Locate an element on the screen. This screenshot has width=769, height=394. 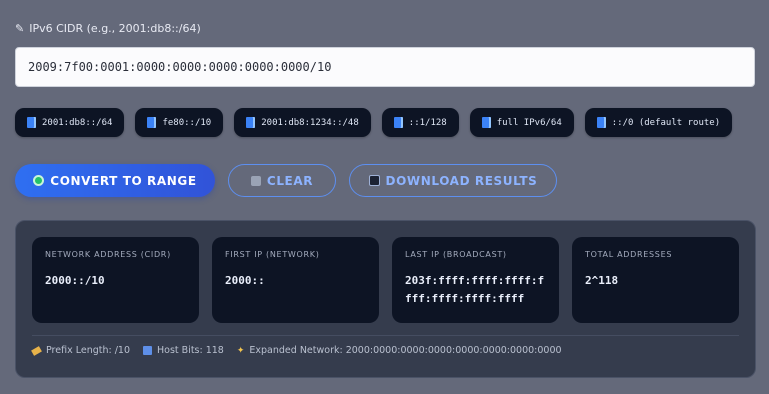
first-ip-value: 2000:: is located at coordinates (245, 280).